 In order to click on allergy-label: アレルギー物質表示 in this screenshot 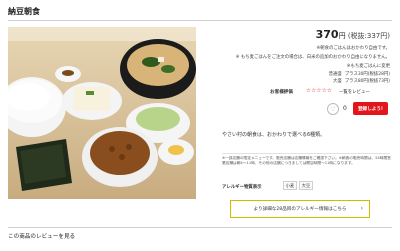, I will do `click(242, 187)`.